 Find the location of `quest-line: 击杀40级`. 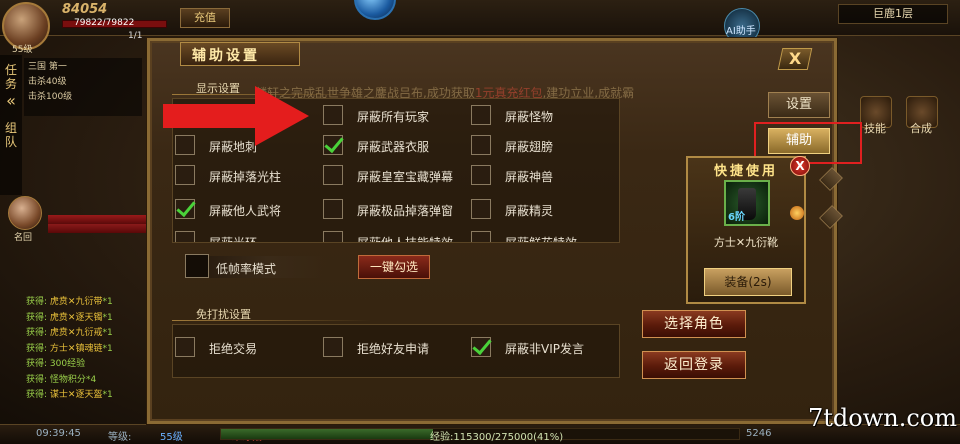

quest-line: 击杀40级 is located at coordinates (47, 82).